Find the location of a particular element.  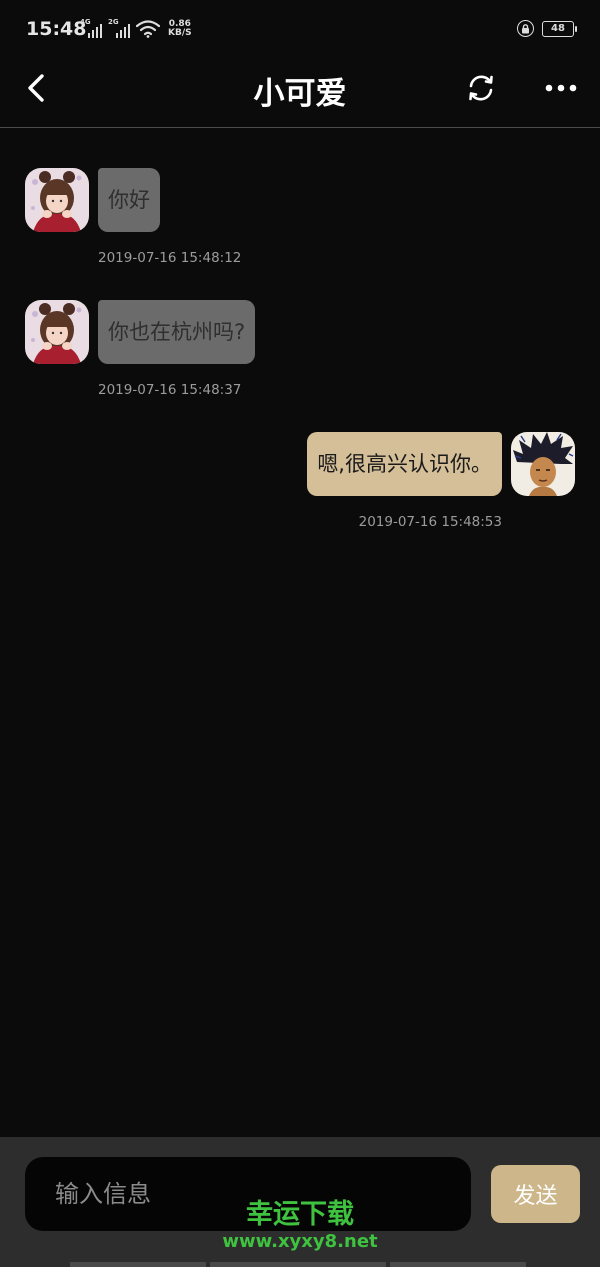

message-timestamp: 2019-07-16 15:48:53 is located at coordinates (430, 522).